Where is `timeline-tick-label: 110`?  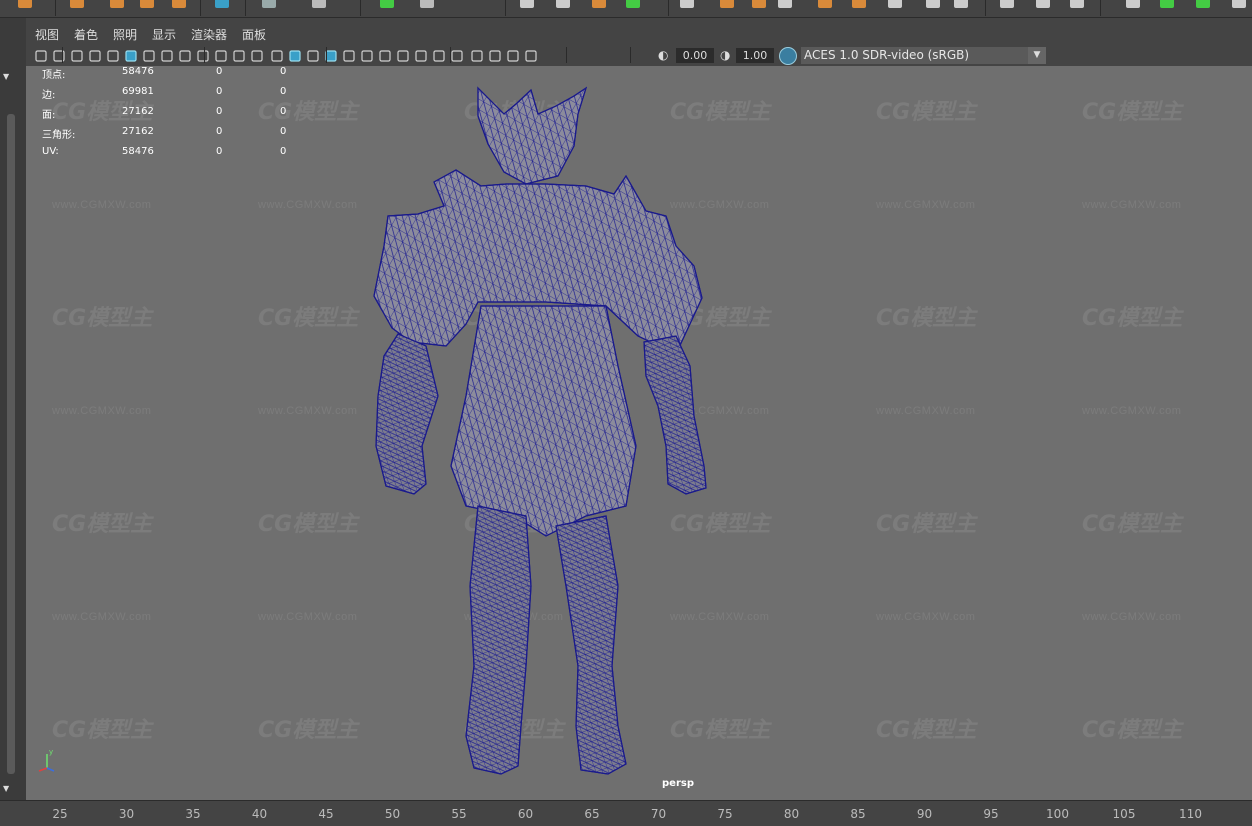 timeline-tick-label: 110 is located at coordinates (1190, 814).